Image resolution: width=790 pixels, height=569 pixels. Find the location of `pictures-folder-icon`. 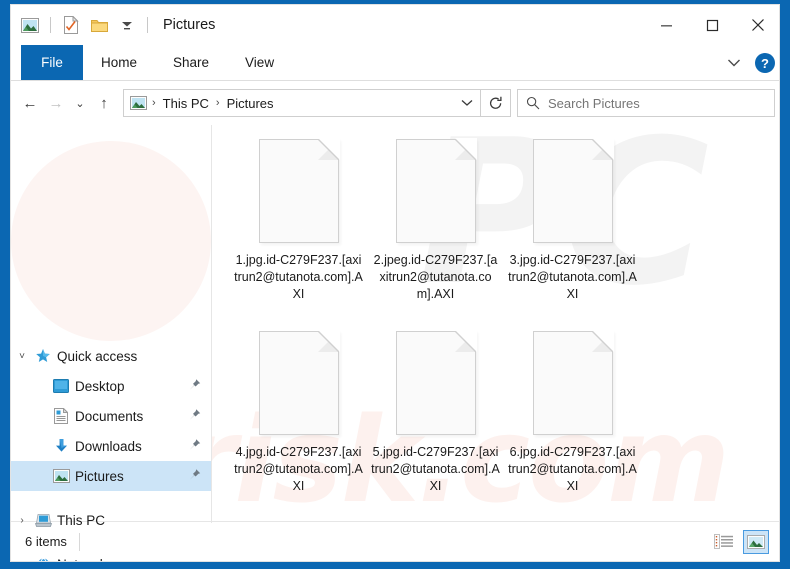

pictures-folder-icon is located at coordinates (30, 25).